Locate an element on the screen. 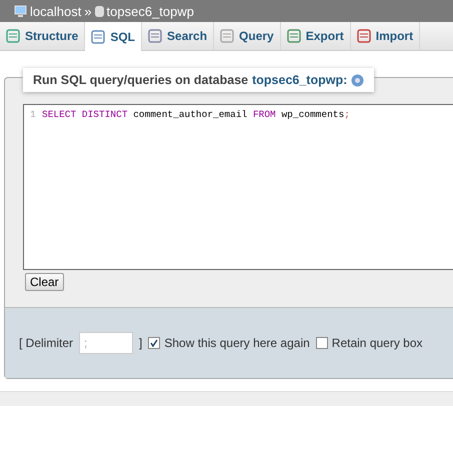  help-icon is located at coordinates (357, 80).